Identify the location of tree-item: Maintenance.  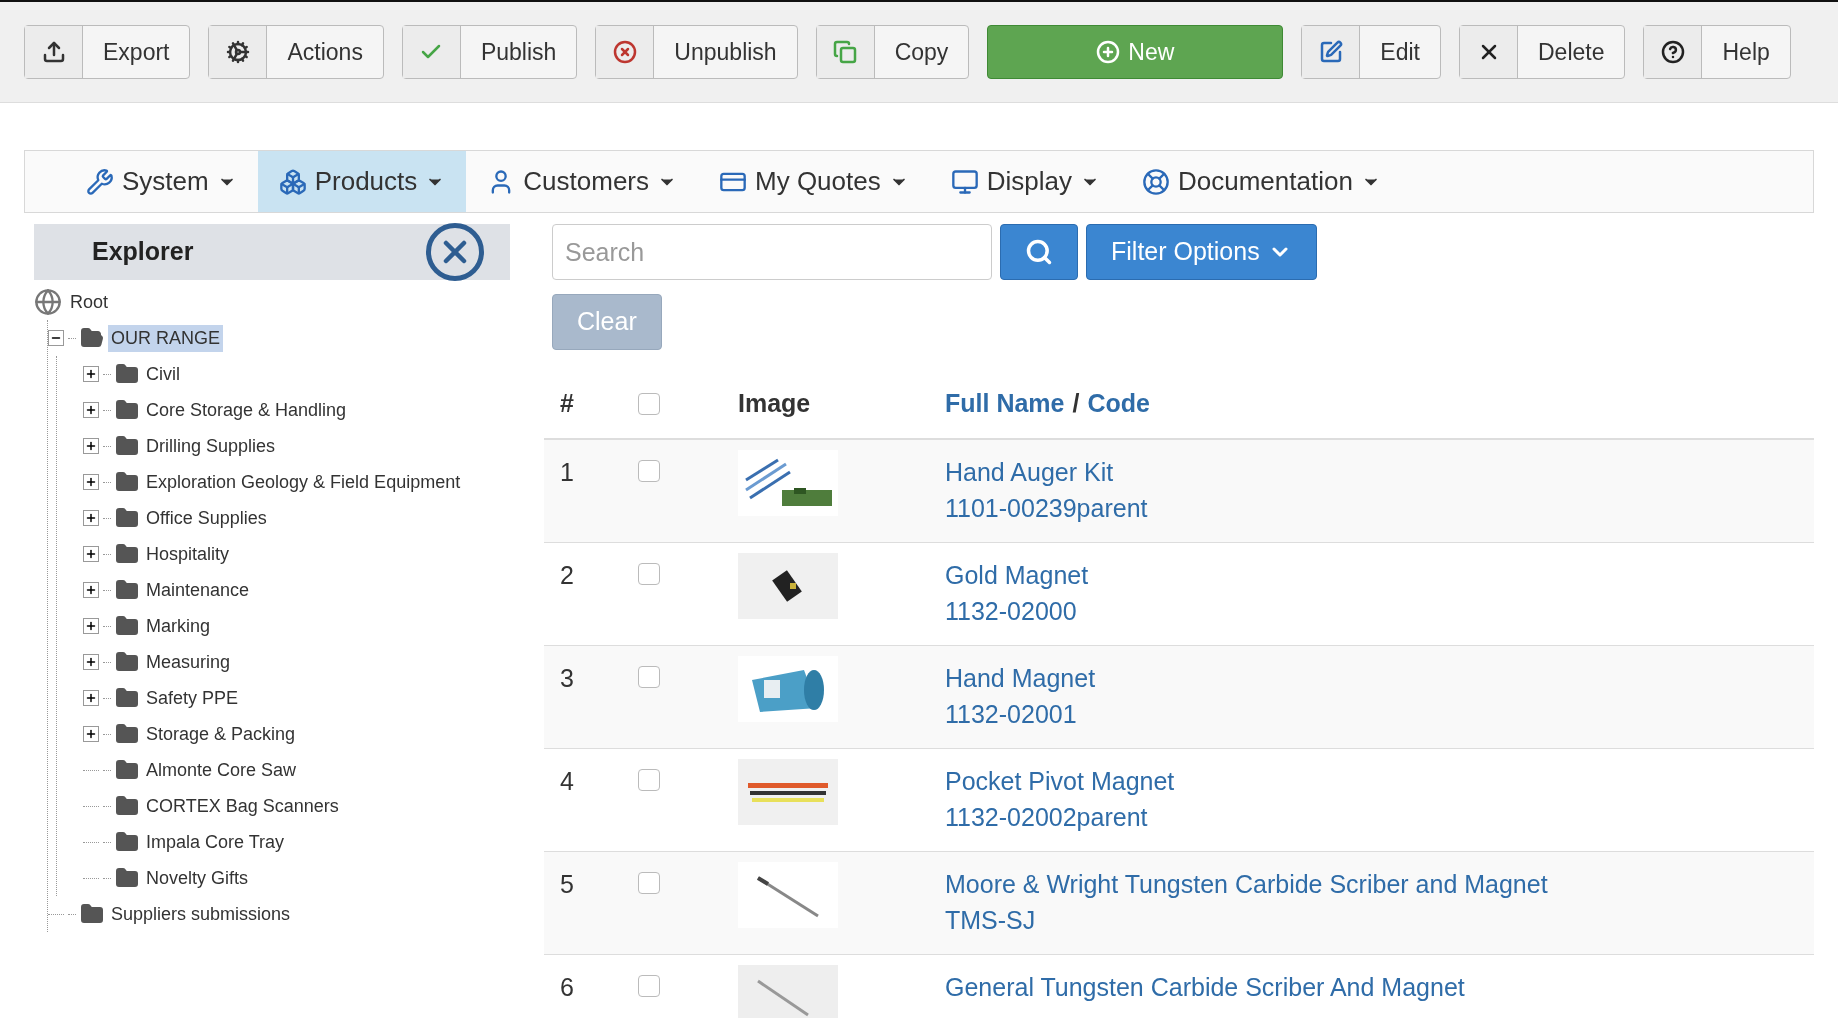
(198, 590).